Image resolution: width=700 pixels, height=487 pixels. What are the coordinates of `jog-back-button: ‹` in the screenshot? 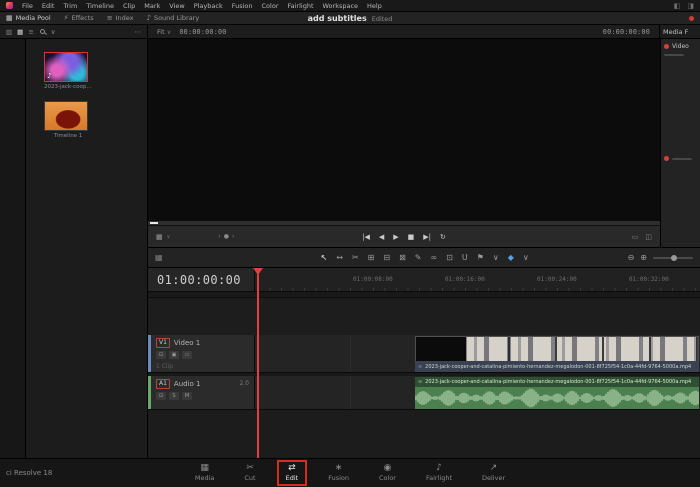 It's located at (219, 236).